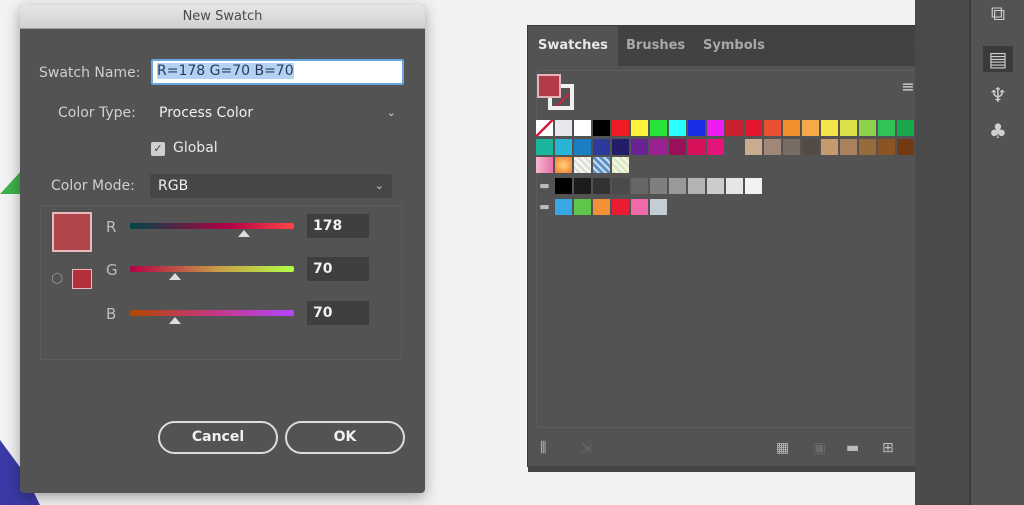 The height and width of the screenshot is (505, 1024). I want to click on color-mode-select: RGB ⌄, so click(271, 186).